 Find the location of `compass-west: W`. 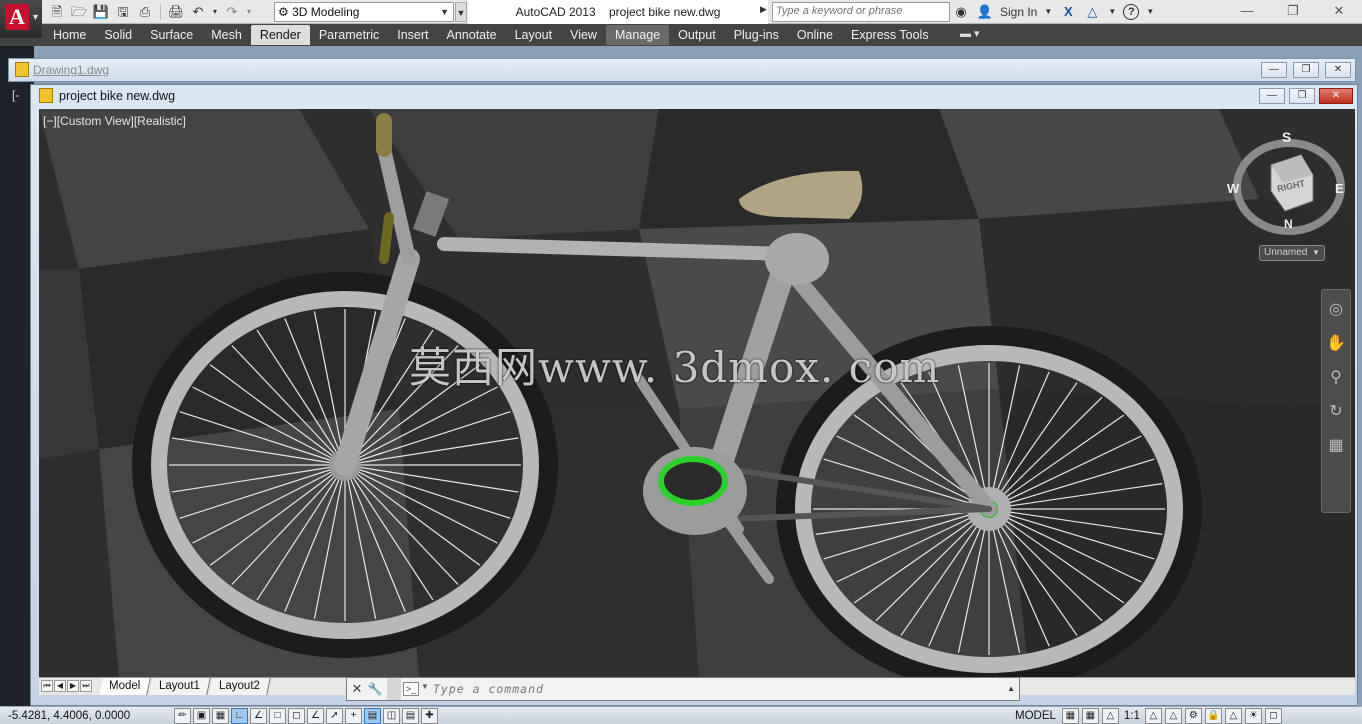

compass-west: W is located at coordinates (1233, 188).